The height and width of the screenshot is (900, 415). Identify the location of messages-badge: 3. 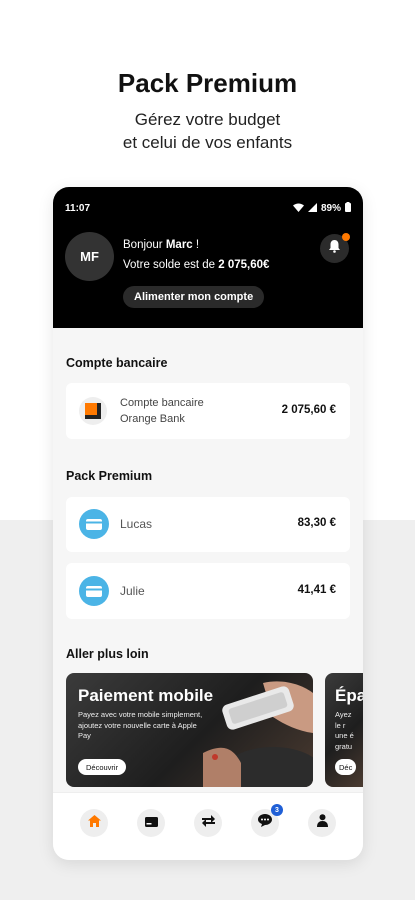
(277, 810).